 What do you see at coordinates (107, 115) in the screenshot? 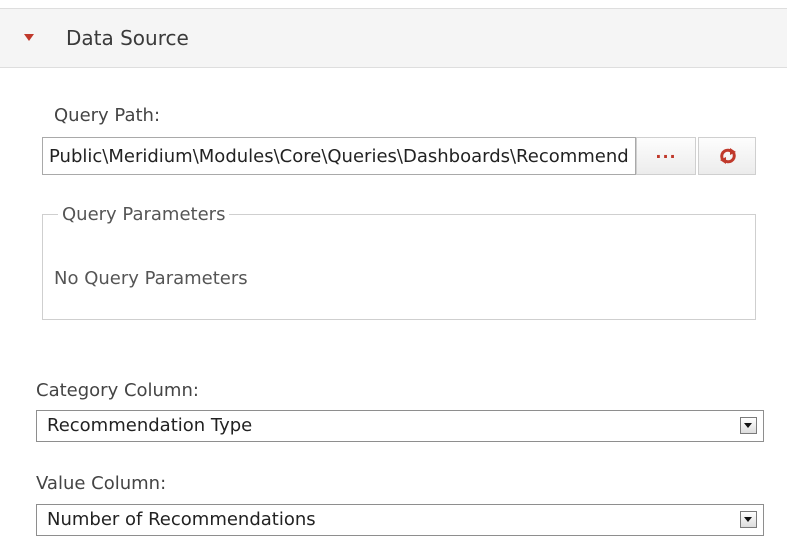
I see `query-path-label: Query Path:` at bounding box center [107, 115].